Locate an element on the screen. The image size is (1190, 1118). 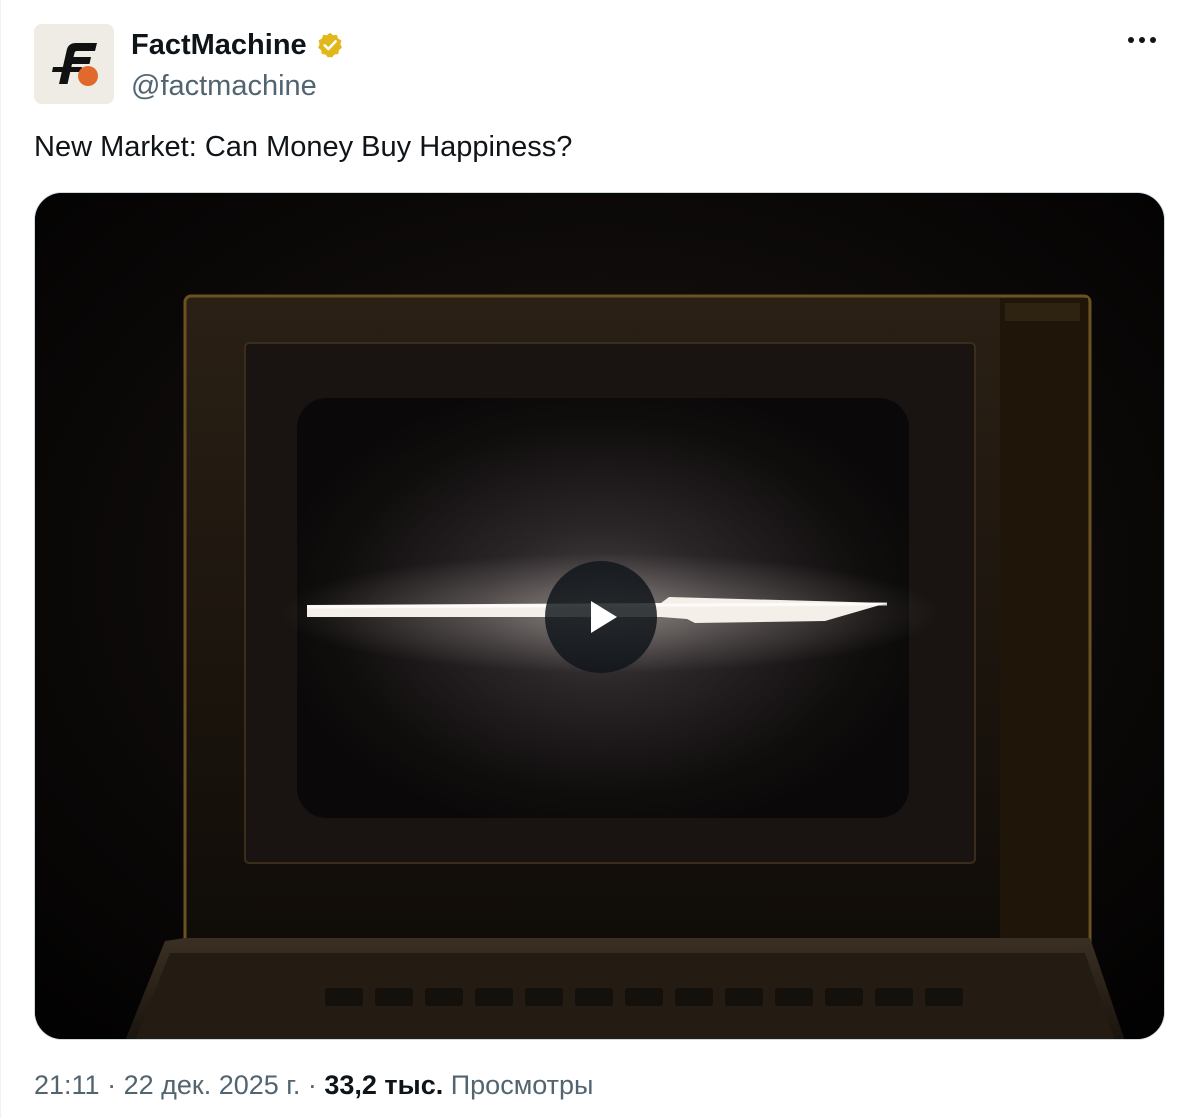
avatar is located at coordinates (74, 64).